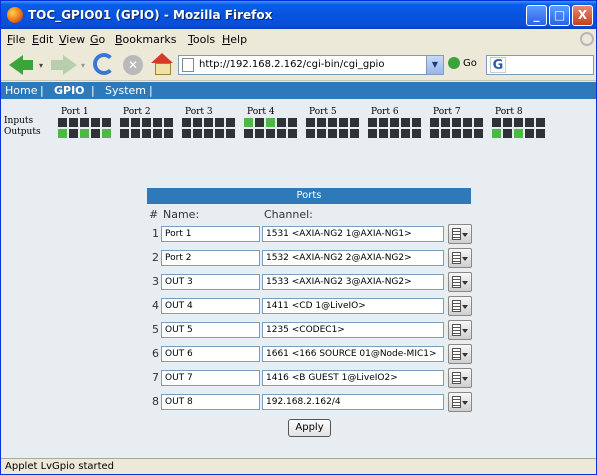 This screenshot has width=597, height=475. I want to click on port-channel-input: 192.168.2.162/4, so click(353, 402).